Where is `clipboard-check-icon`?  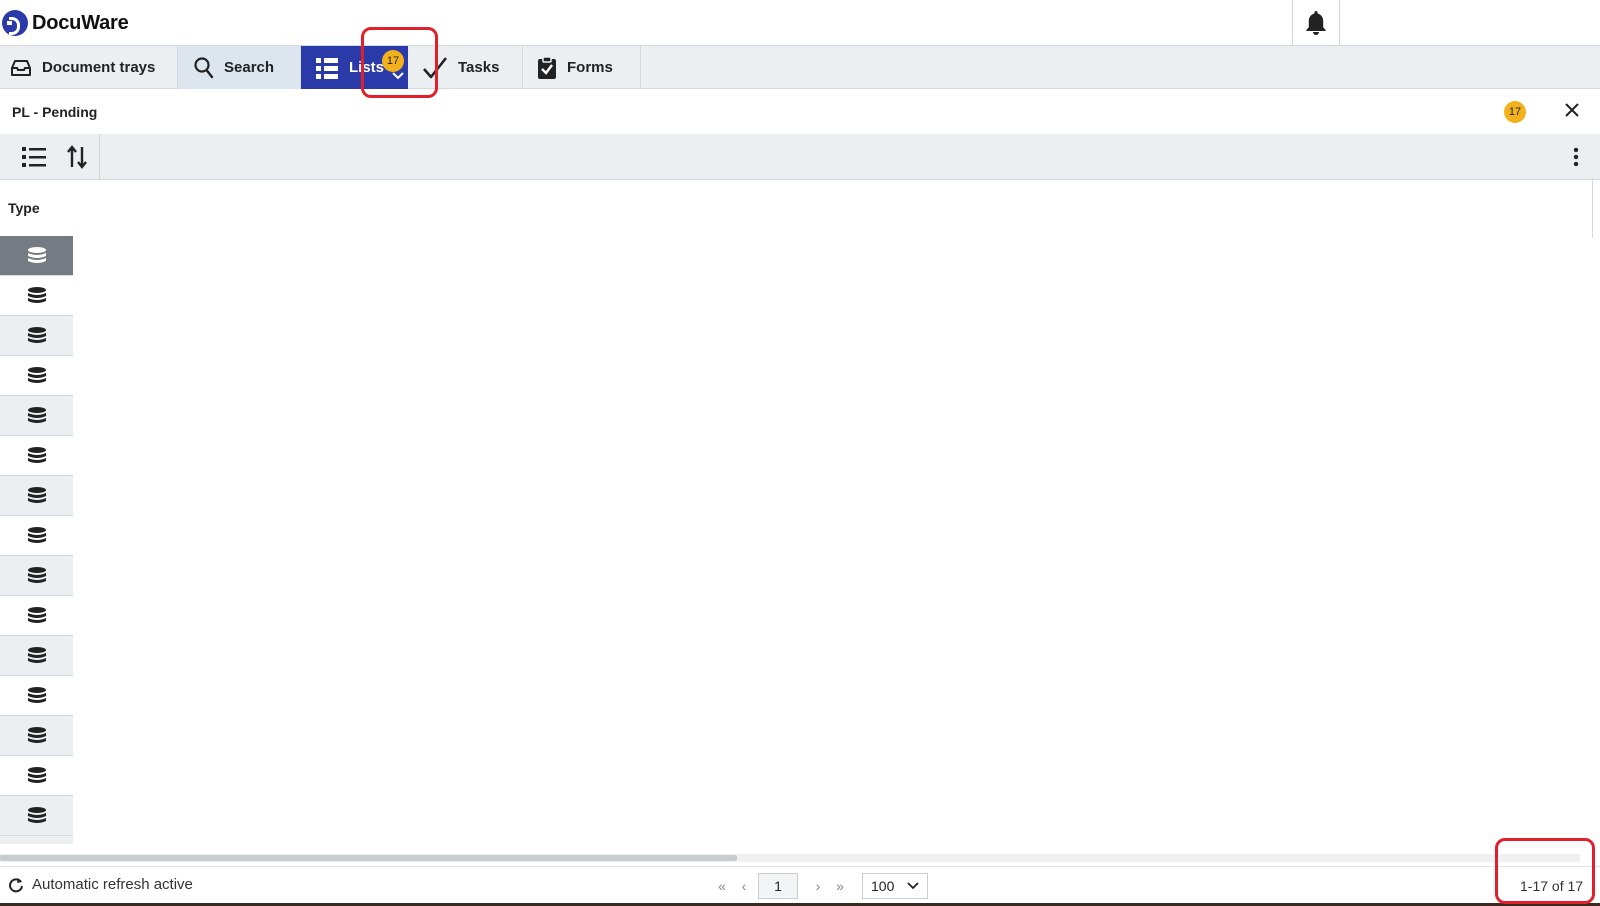
clipboard-check-icon is located at coordinates (547, 67).